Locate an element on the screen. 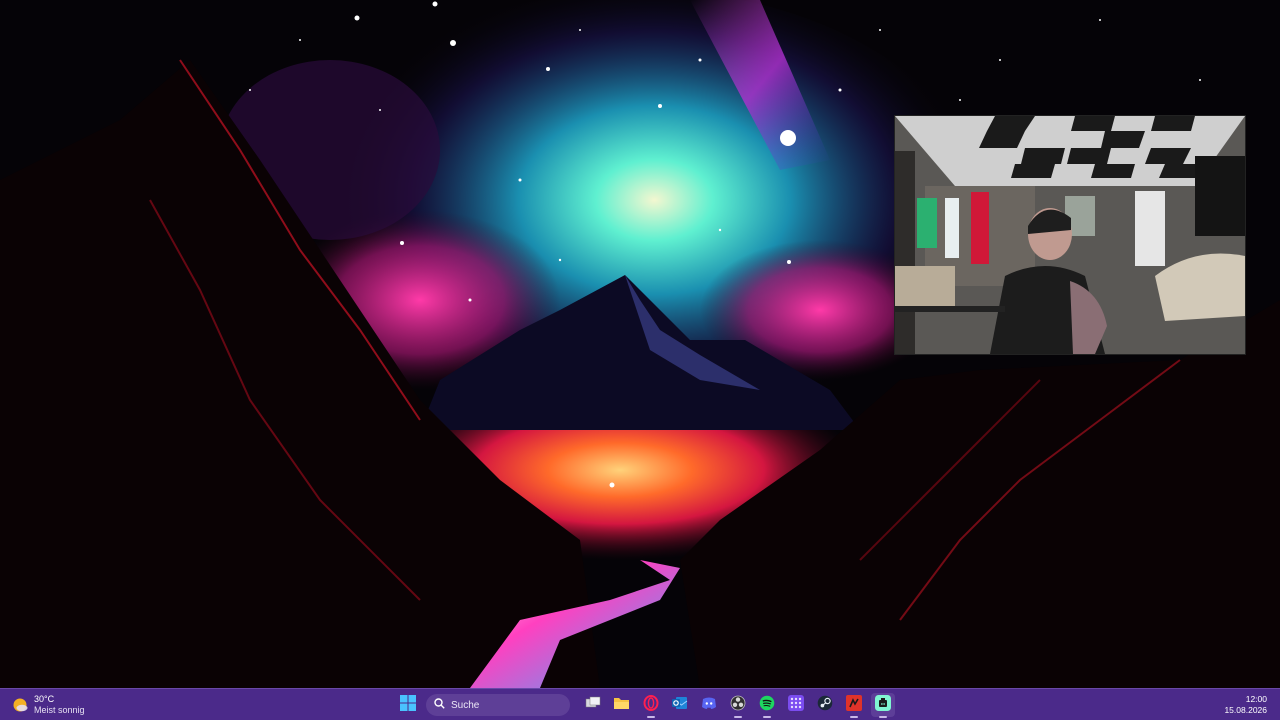 The height and width of the screenshot is (720, 1280). windows-logo-icon is located at coordinates (407, 705).